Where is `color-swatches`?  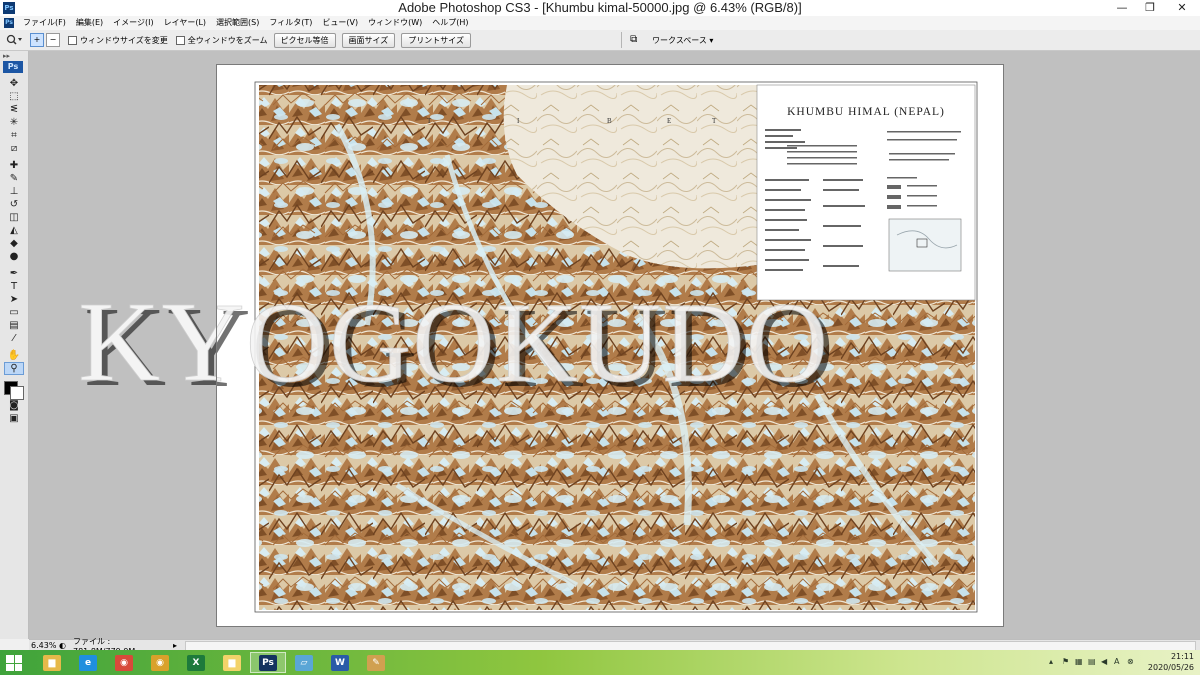
color-swatches is located at coordinates (14, 387).